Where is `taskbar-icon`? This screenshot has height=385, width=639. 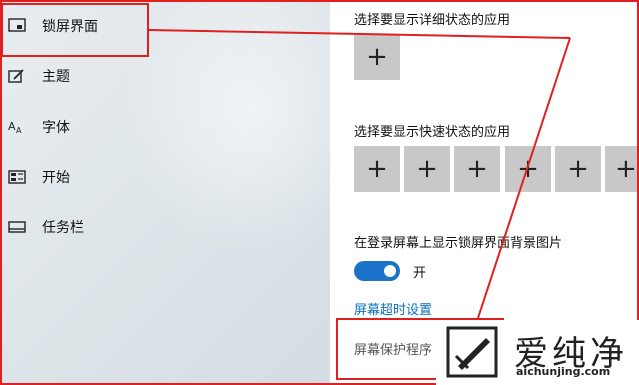 taskbar-icon is located at coordinates (17, 227).